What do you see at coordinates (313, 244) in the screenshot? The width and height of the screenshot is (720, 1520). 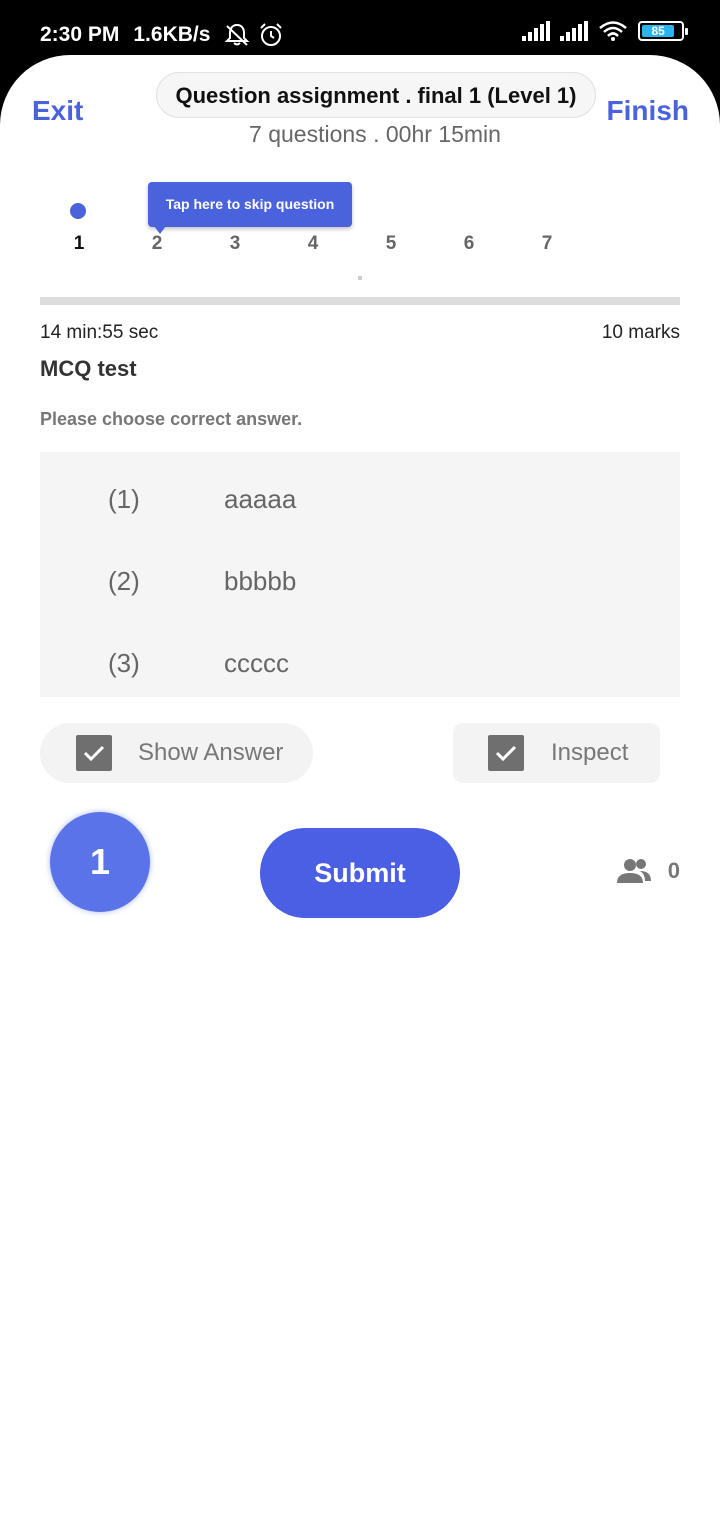 I see `question-number-4: 4` at bounding box center [313, 244].